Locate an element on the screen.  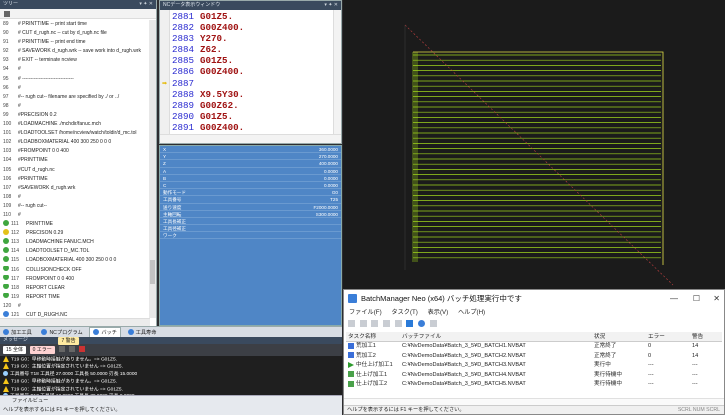
menu-help: ヘルプ(H) is located at coordinates (471, 312).